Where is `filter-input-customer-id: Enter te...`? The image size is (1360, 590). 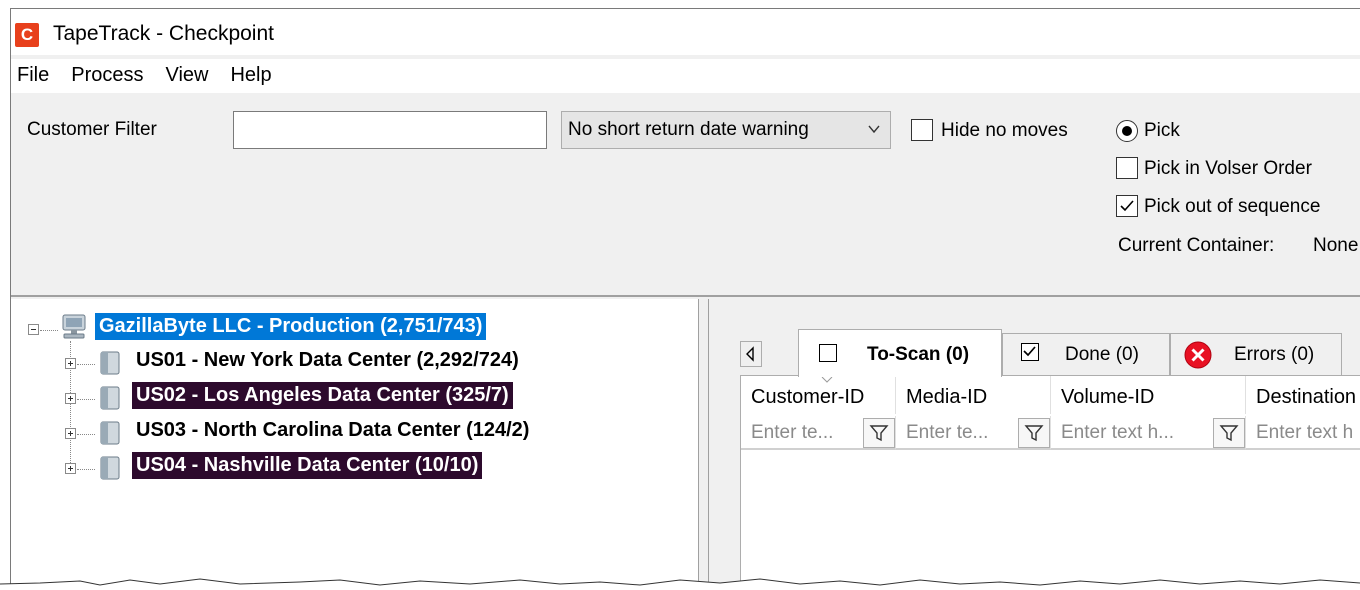
filter-input-customer-id: Enter te... is located at coordinates (792, 433).